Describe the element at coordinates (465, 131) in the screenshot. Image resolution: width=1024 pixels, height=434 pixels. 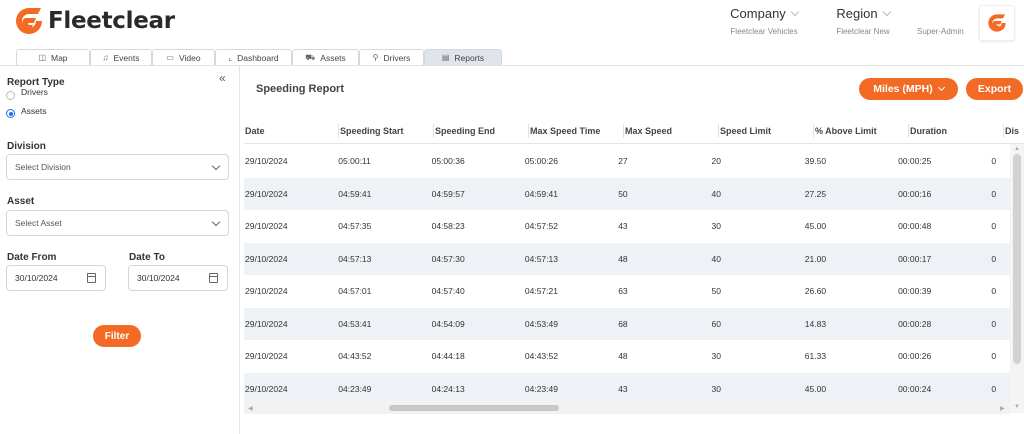
I see `column-header-label: Speeding End` at that location.